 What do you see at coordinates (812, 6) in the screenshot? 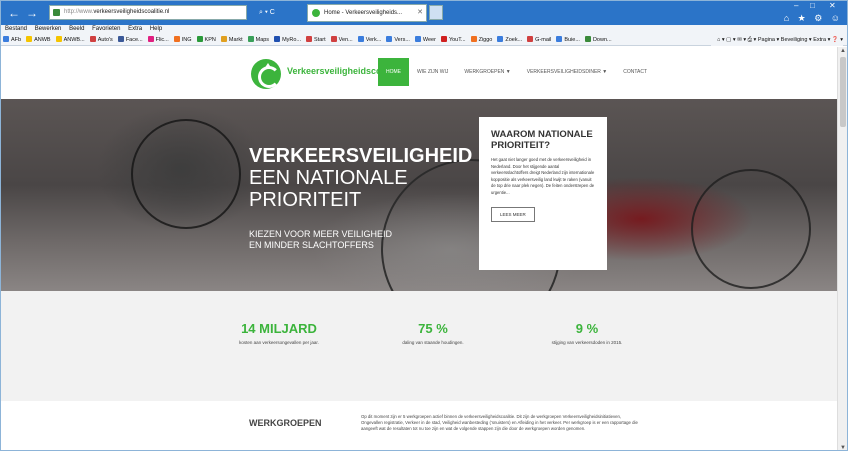
I see `maximize-icon: □` at bounding box center [812, 6].